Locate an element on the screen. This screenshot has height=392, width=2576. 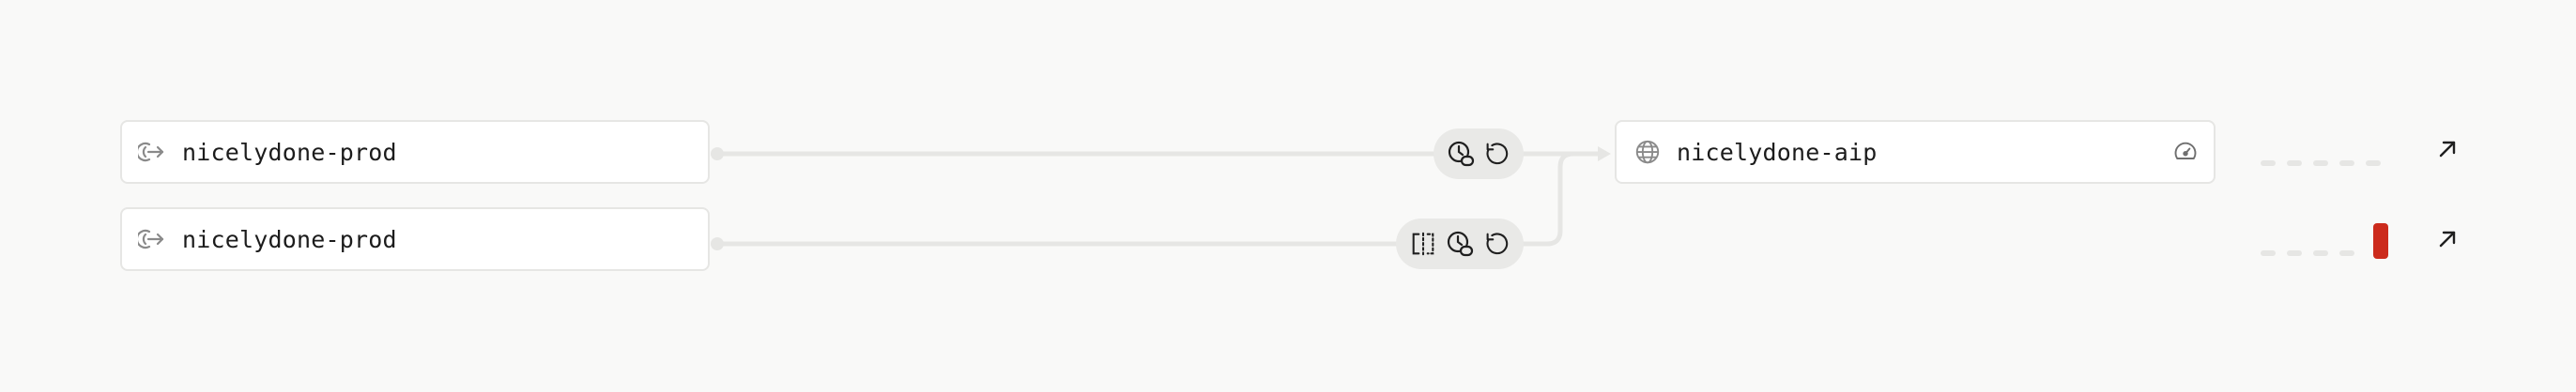
globe-icon is located at coordinates (1648, 152).